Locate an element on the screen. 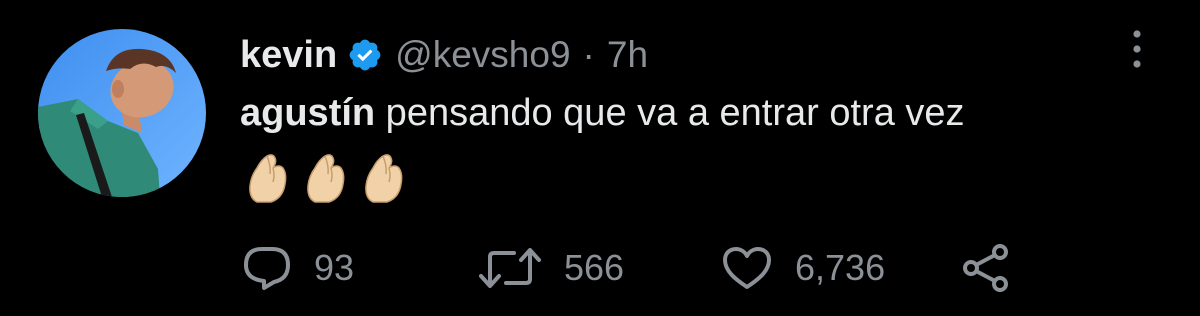 The width and height of the screenshot is (1200, 316). emoji-row is located at coordinates (326, 178).